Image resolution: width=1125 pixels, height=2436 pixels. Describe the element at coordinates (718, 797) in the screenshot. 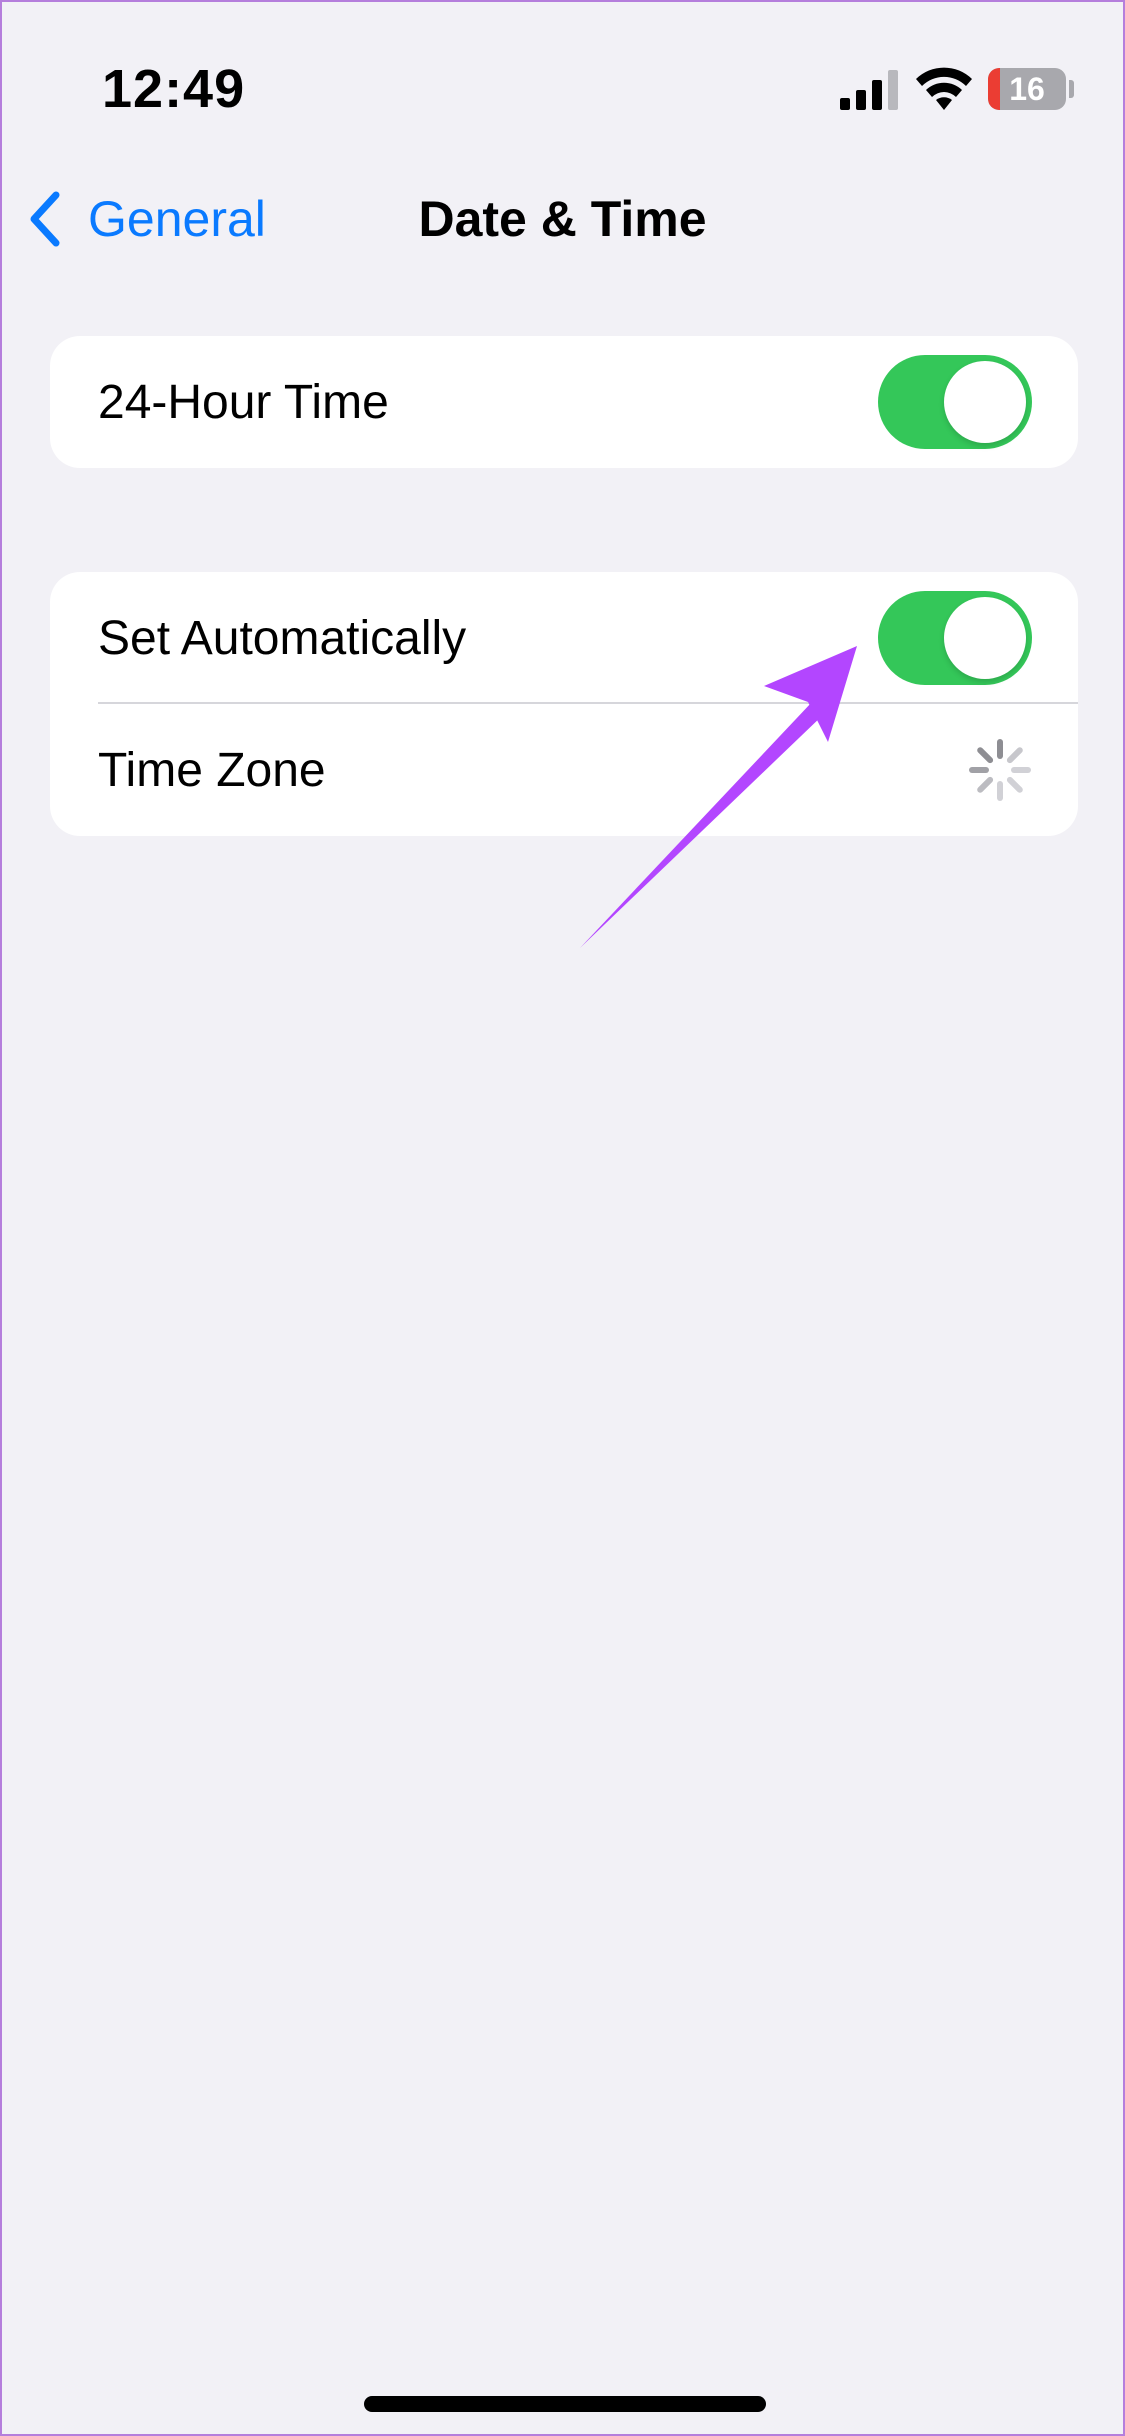

I see `annotation-arrow` at that location.